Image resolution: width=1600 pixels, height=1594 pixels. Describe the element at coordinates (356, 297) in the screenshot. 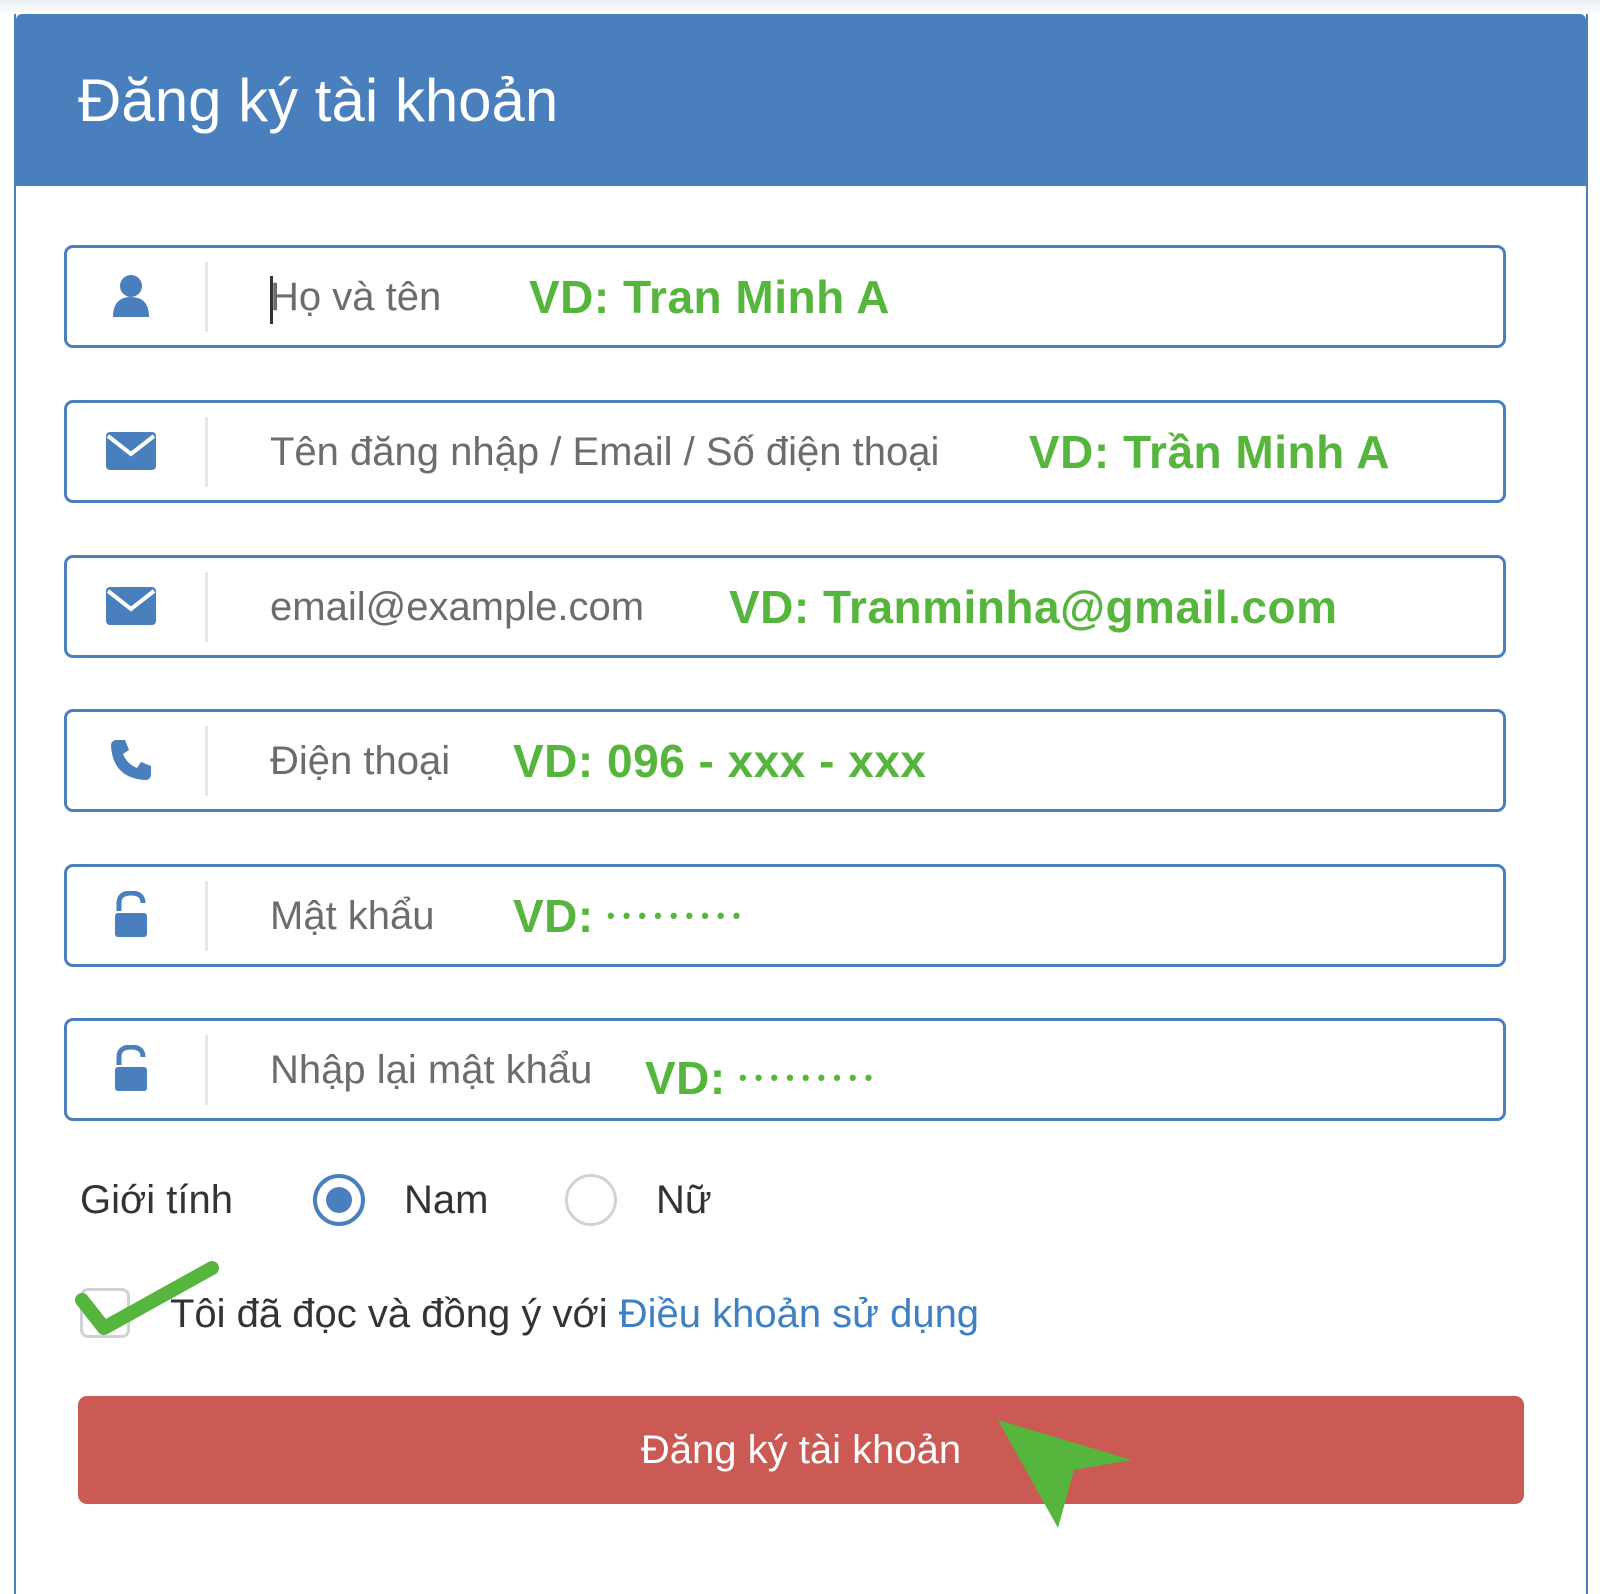

I see `fullname-placeholder: Họ và tên` at that location.